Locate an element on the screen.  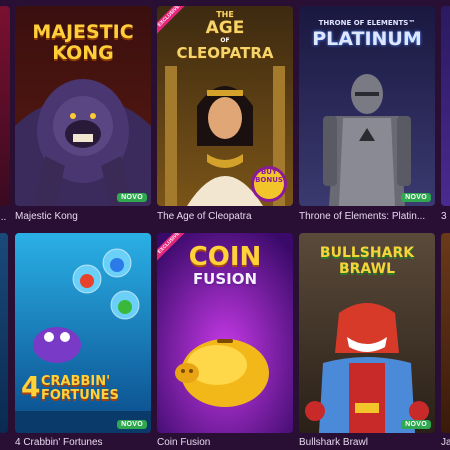
game-thumbnail: THRONE OF ELEMENTS™ PLATINUM NOVO is located at coordinates (367, 106).